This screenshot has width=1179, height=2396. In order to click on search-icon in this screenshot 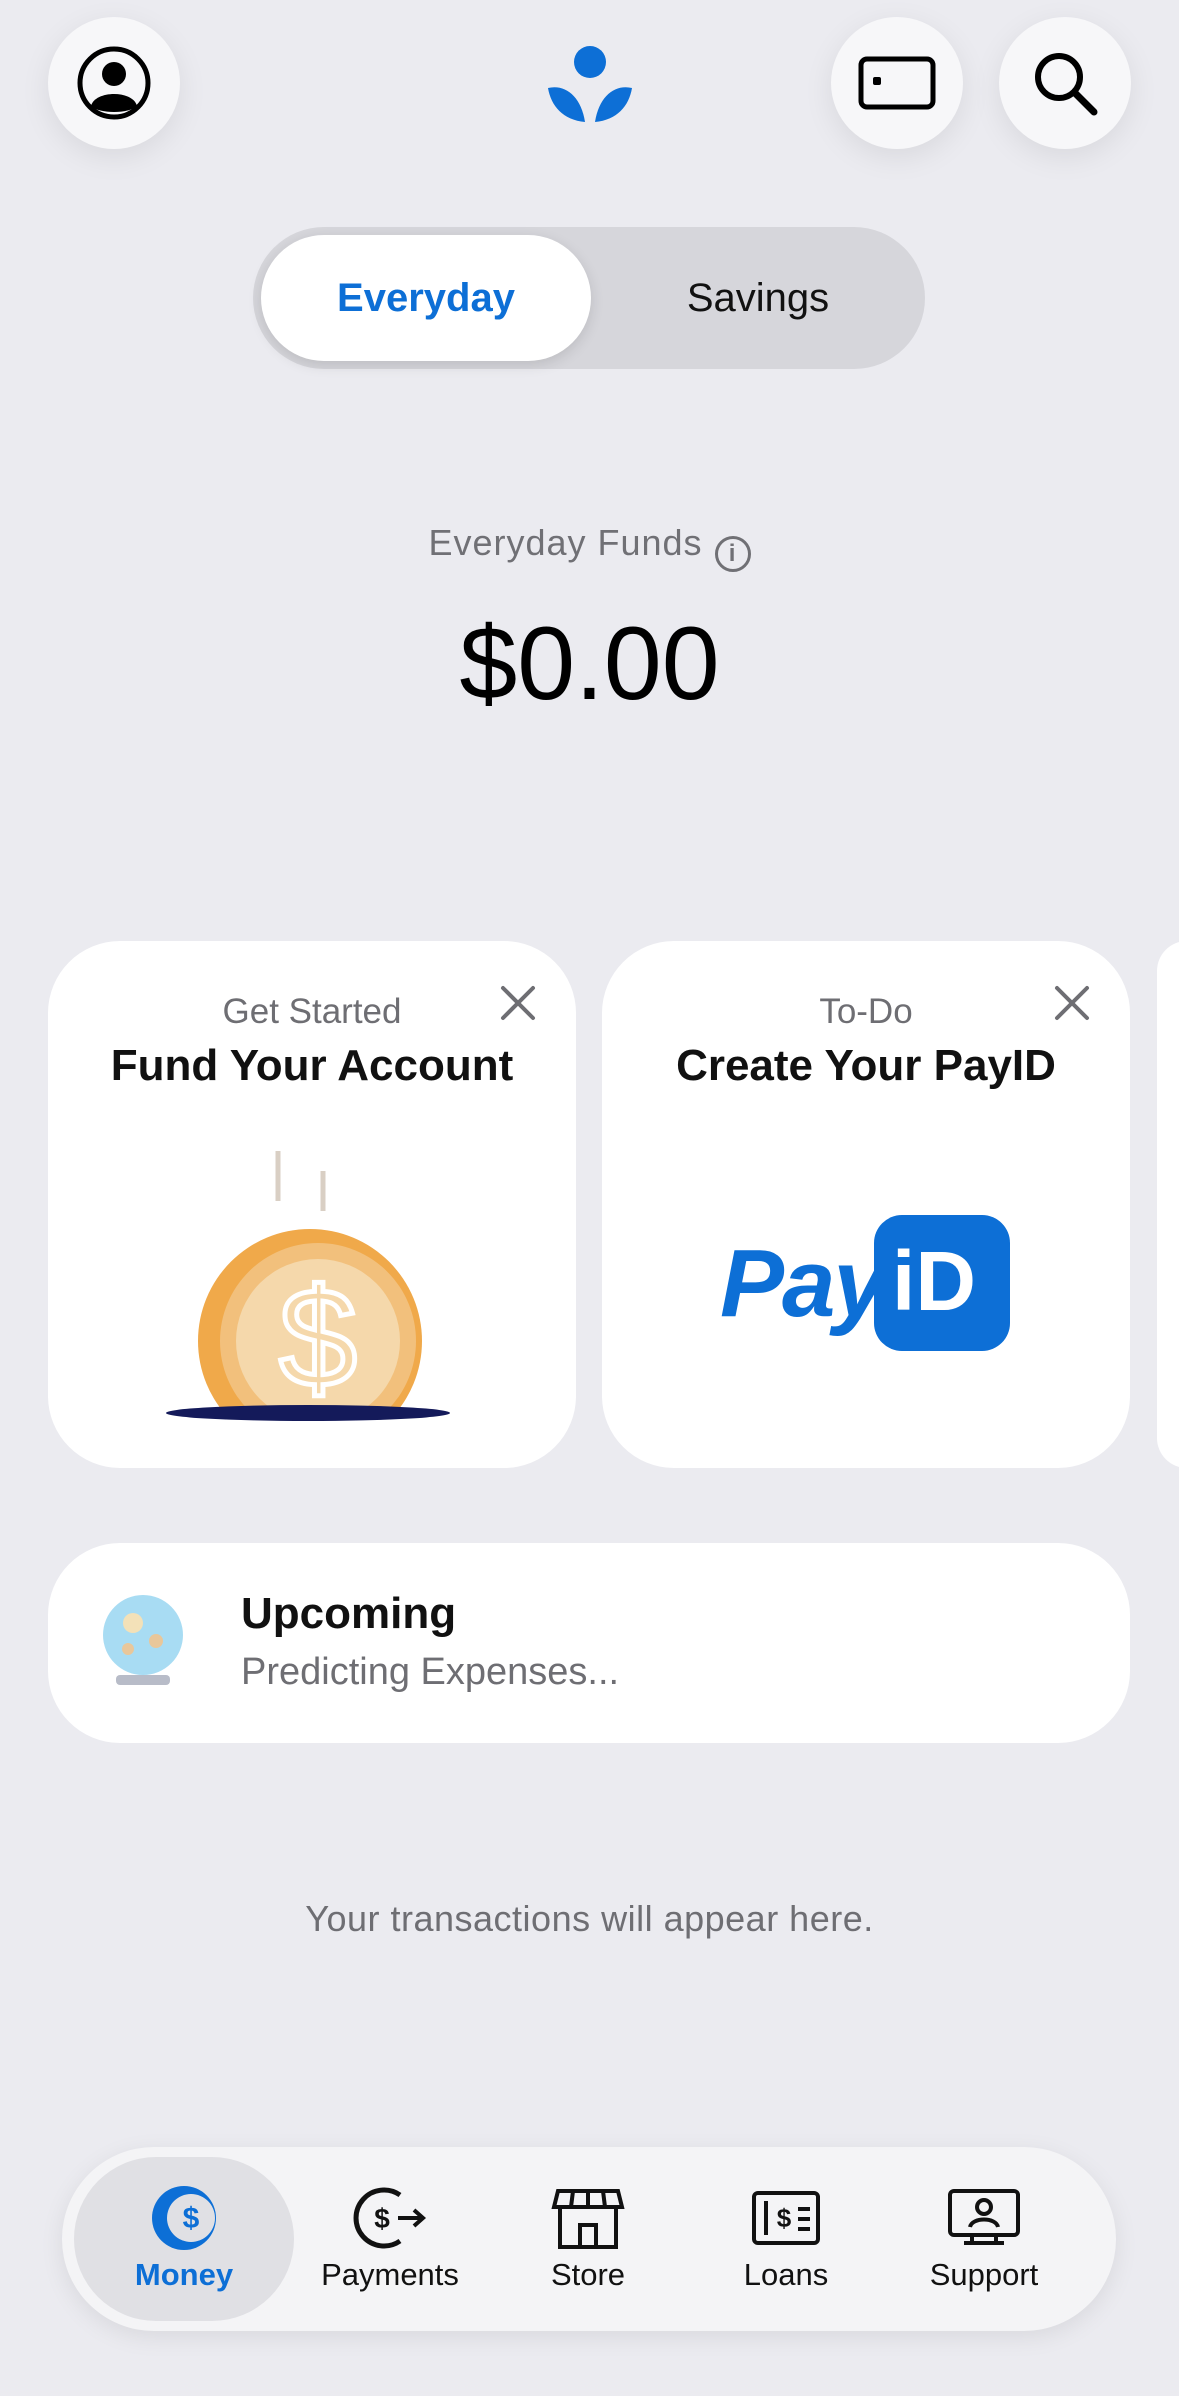, I will do `click(1066, 84)`.